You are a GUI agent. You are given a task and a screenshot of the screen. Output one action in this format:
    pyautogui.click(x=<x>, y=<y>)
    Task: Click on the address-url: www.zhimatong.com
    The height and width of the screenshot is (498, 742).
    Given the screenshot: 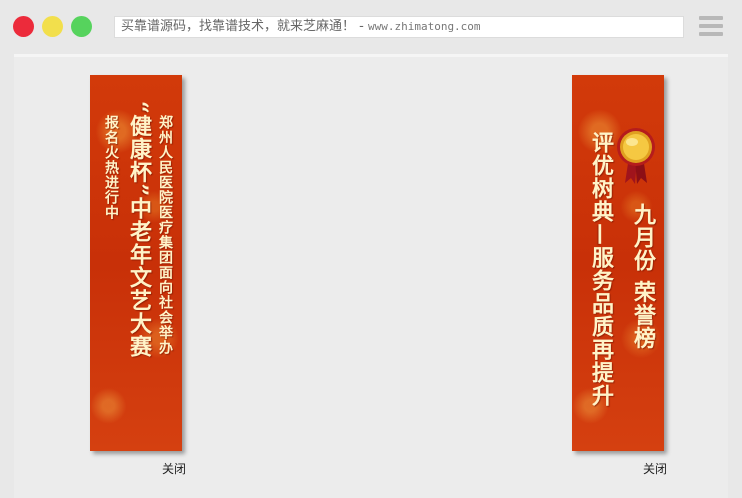 What is the action you would take?
    pyautogui.click(x=424, y=26)
    